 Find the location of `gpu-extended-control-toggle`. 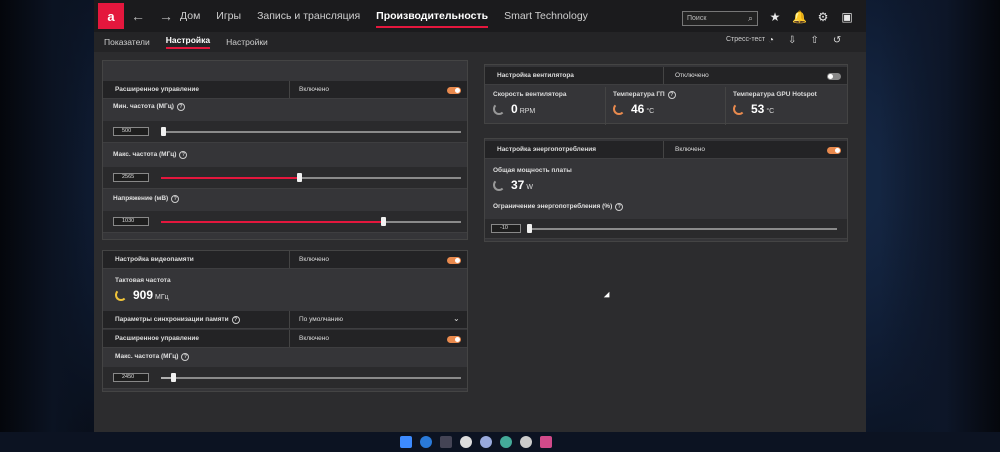

gpu-extended-control-toggle is located at coordinates (454, 90).